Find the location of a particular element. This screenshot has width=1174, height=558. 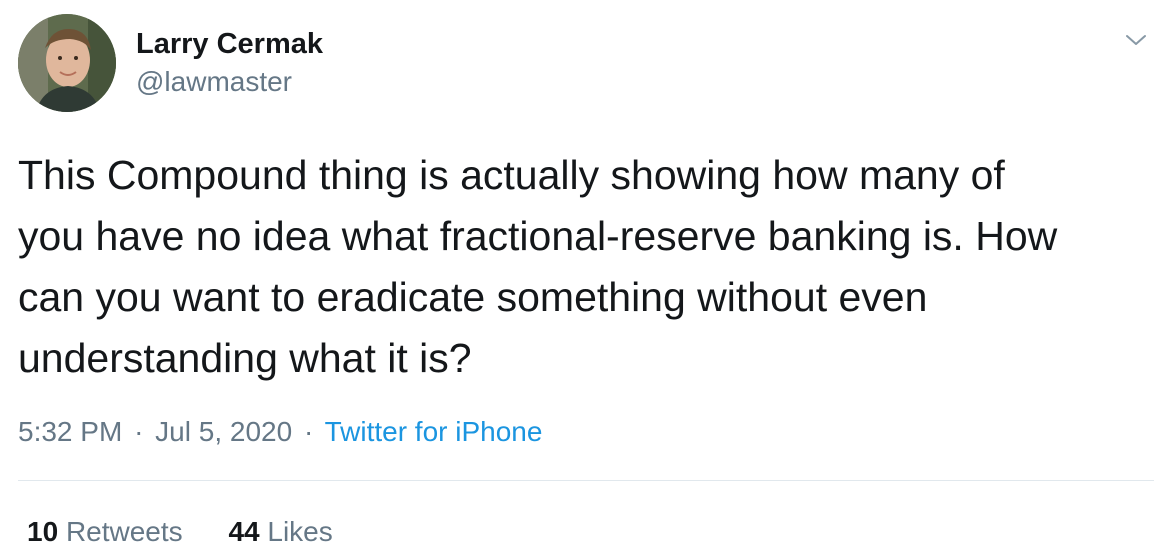

avatar is located at coordinates (67, 63).